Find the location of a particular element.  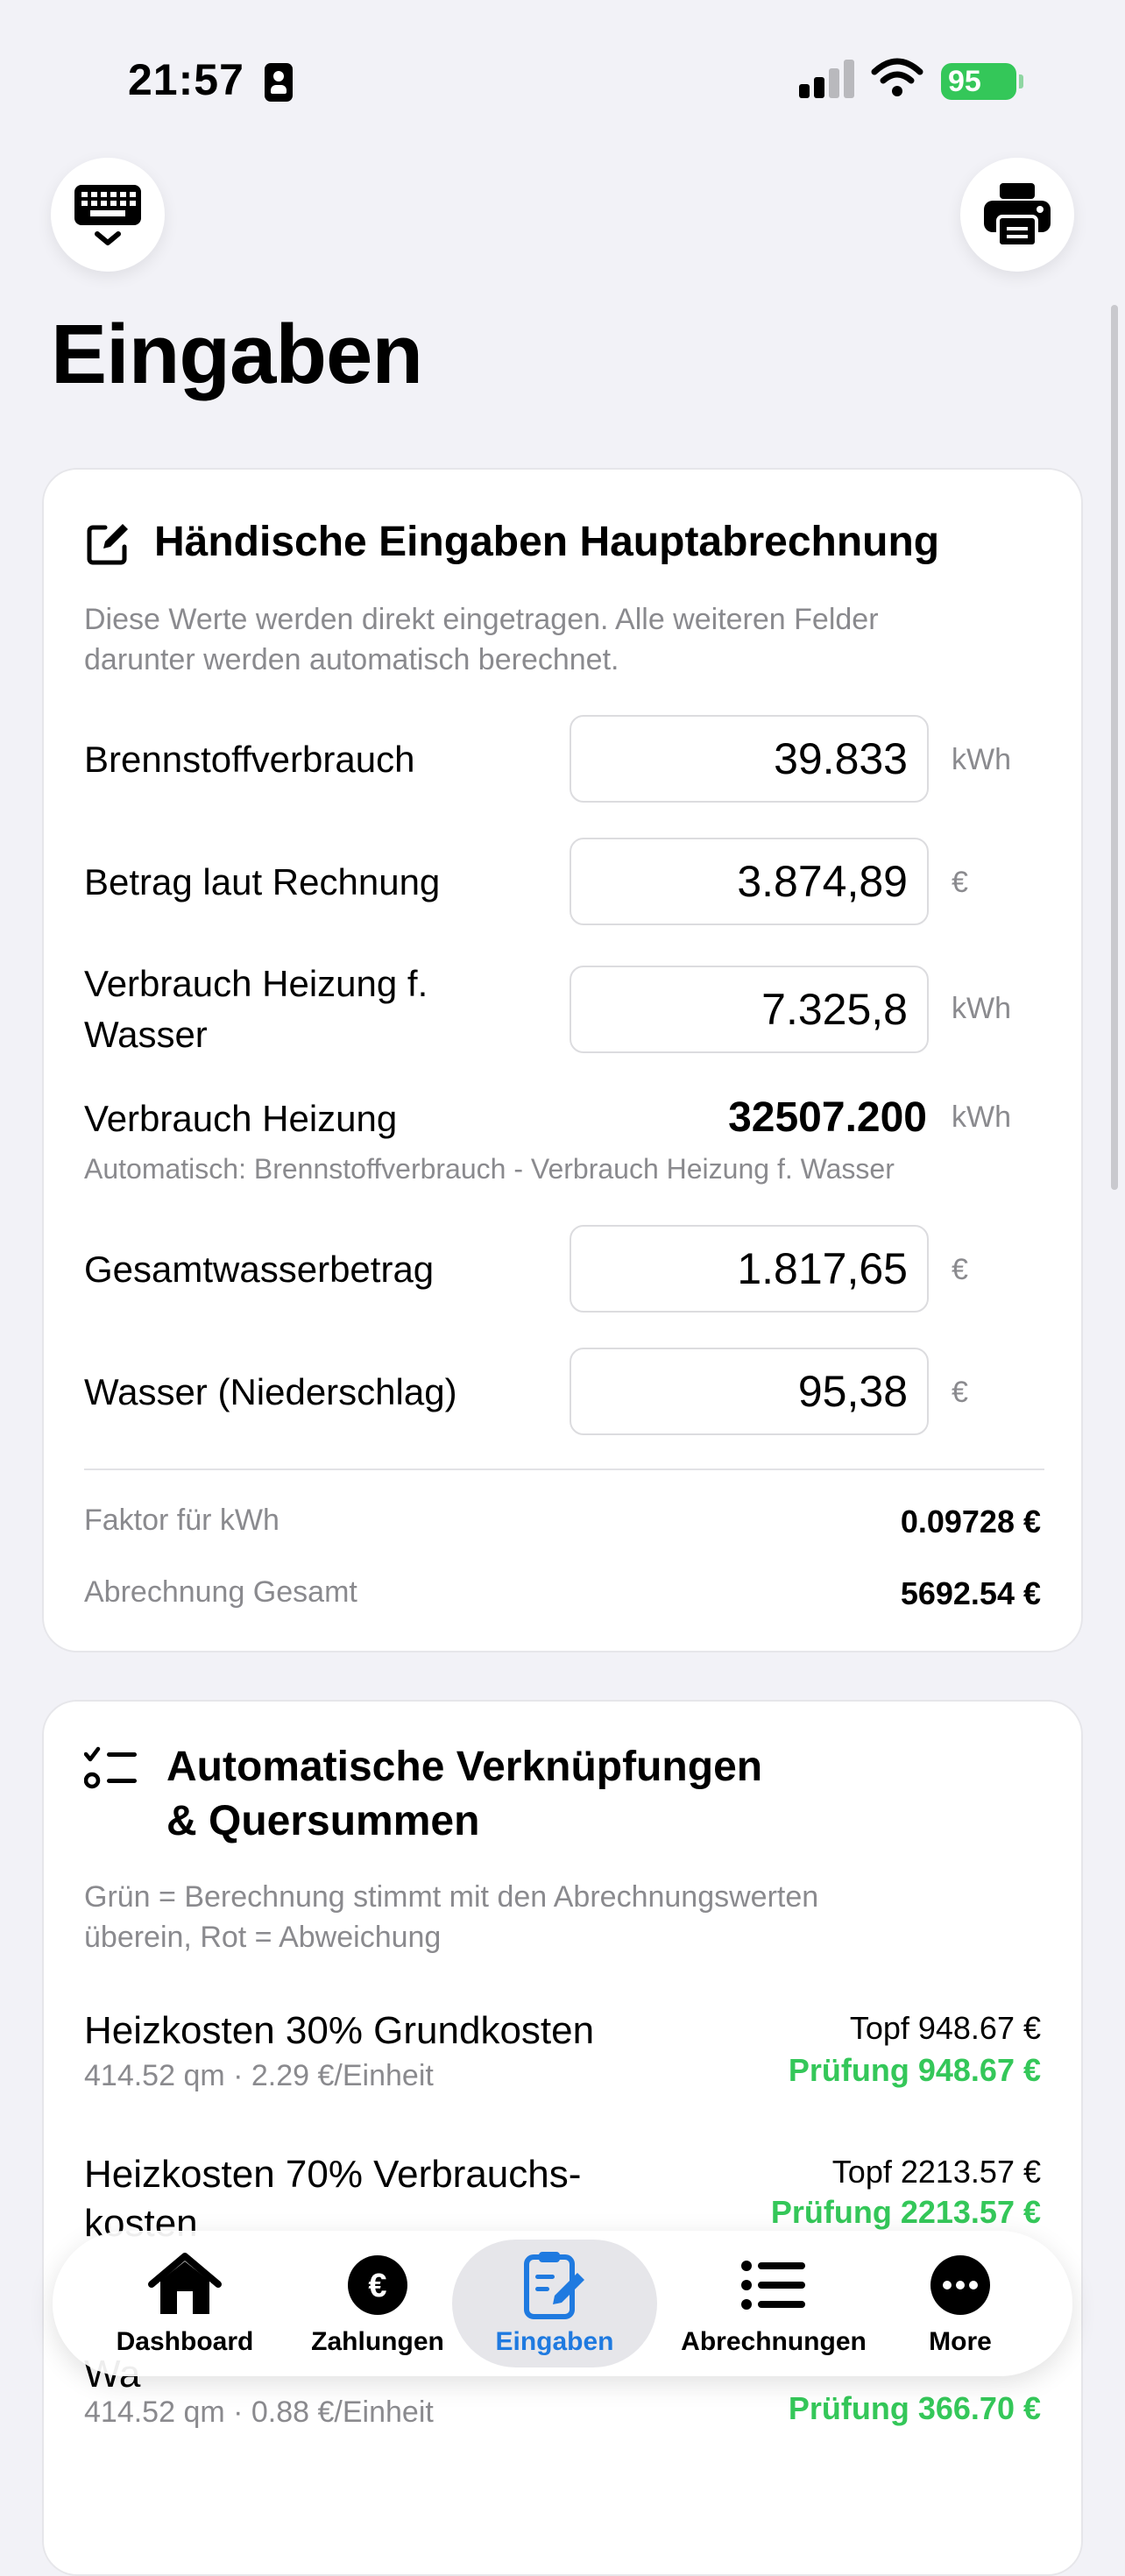

total-water-amount-input: 1.817,65 is located at coordinates (749, 1269).